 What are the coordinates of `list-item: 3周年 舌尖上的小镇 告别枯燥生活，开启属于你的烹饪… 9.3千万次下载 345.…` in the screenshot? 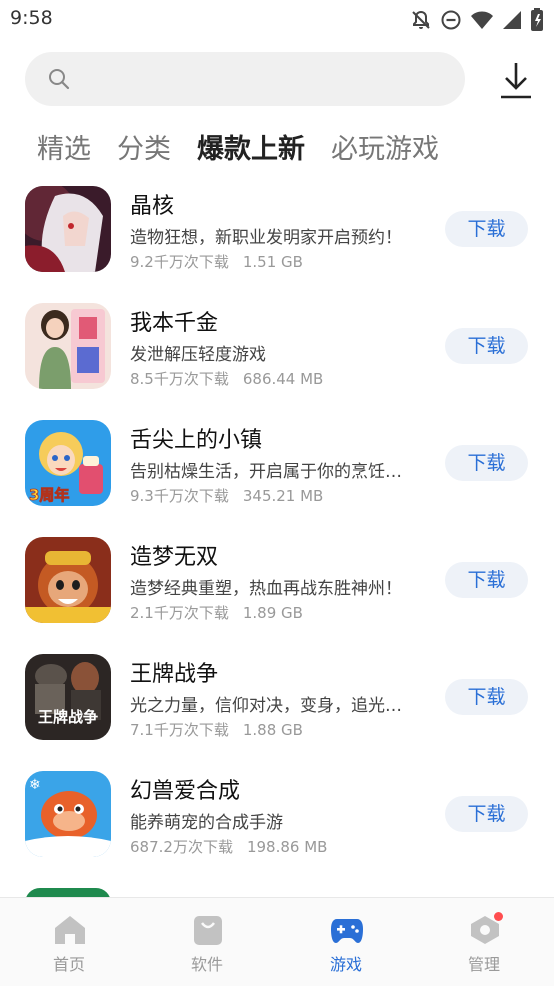 It's located at (277, 470).